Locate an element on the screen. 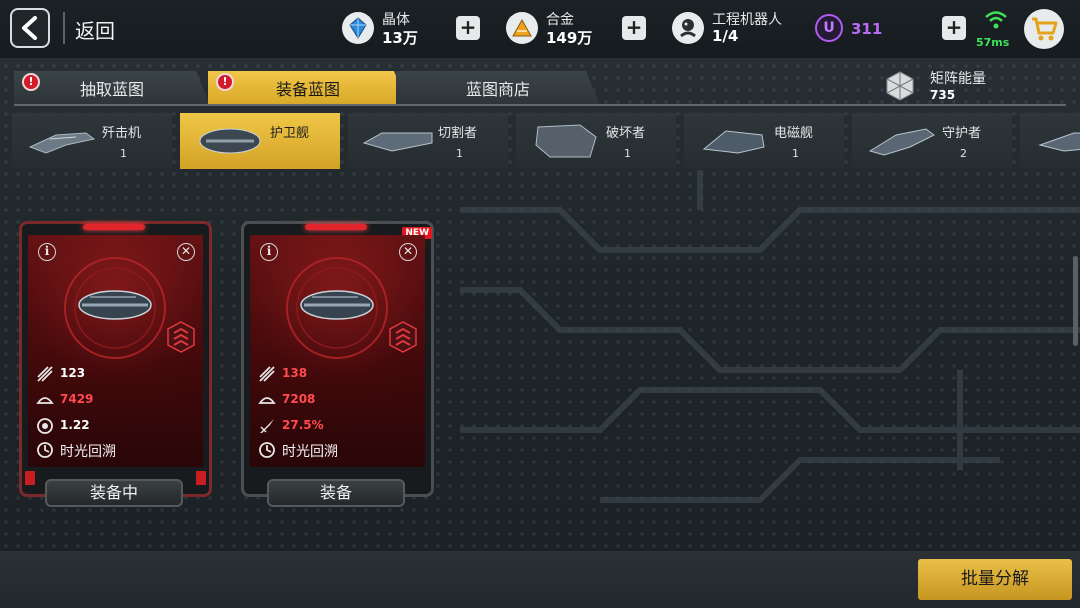 Image resolution: width=1080 pixels, height=608 pixels. u-currency-value: 311 is located at coordinates (867, 29).